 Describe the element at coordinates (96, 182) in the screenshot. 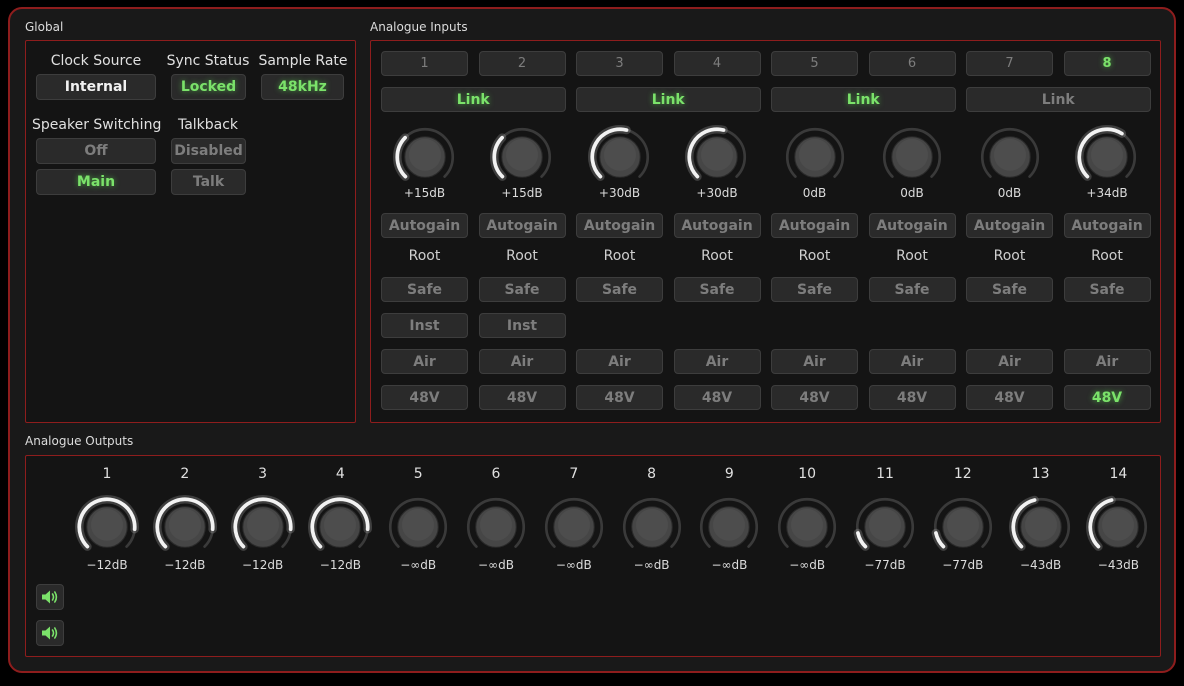

I see `speaker-main-button: Main` at that location.